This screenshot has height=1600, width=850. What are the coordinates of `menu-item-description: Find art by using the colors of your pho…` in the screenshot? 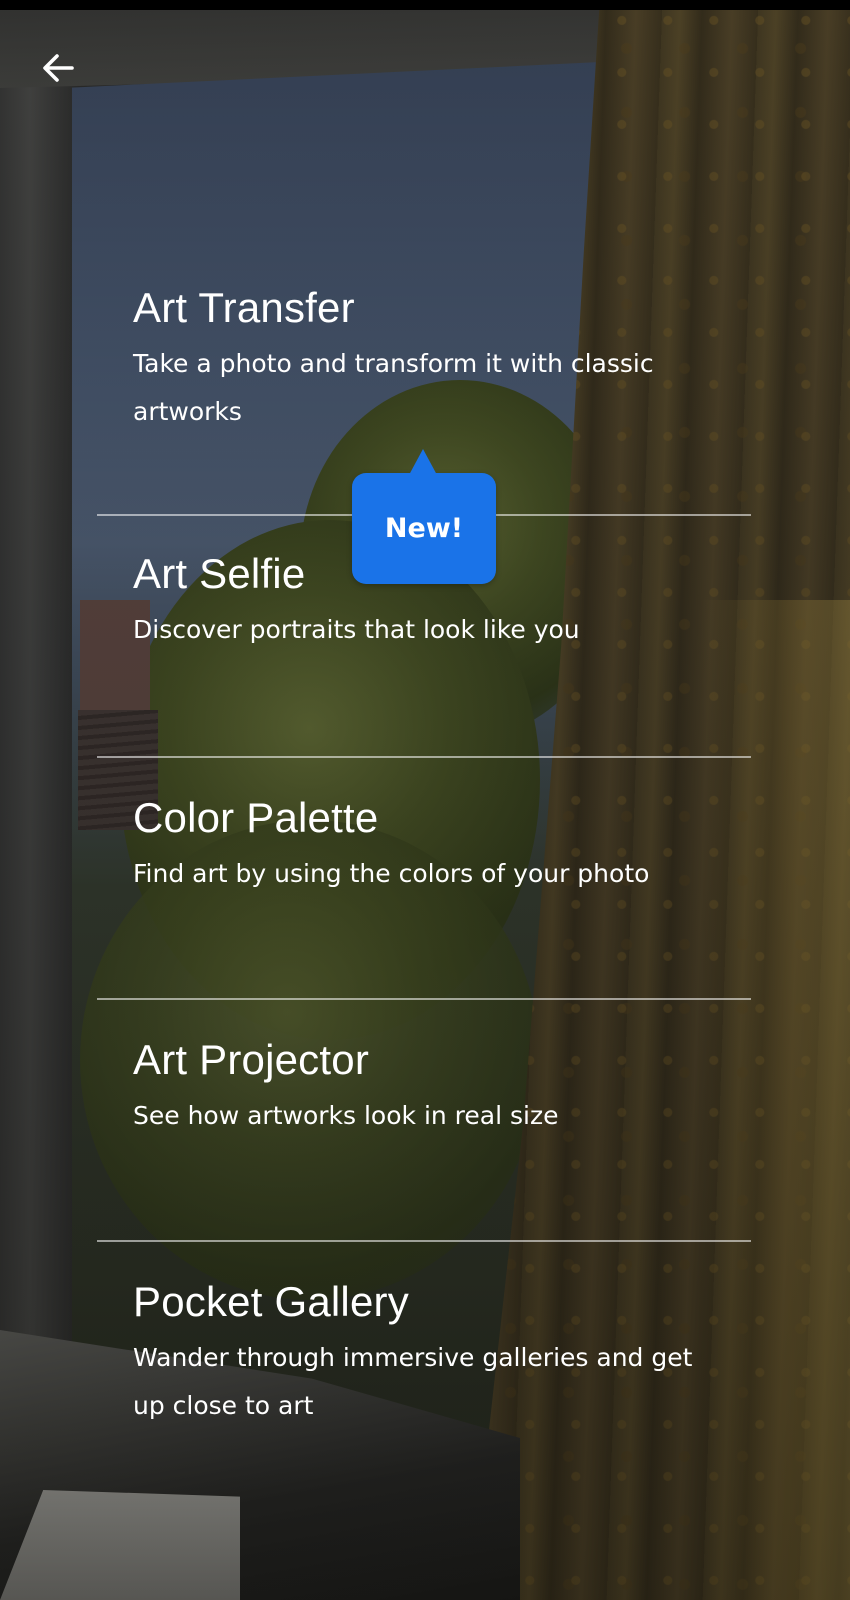 It's located at (391, 873).